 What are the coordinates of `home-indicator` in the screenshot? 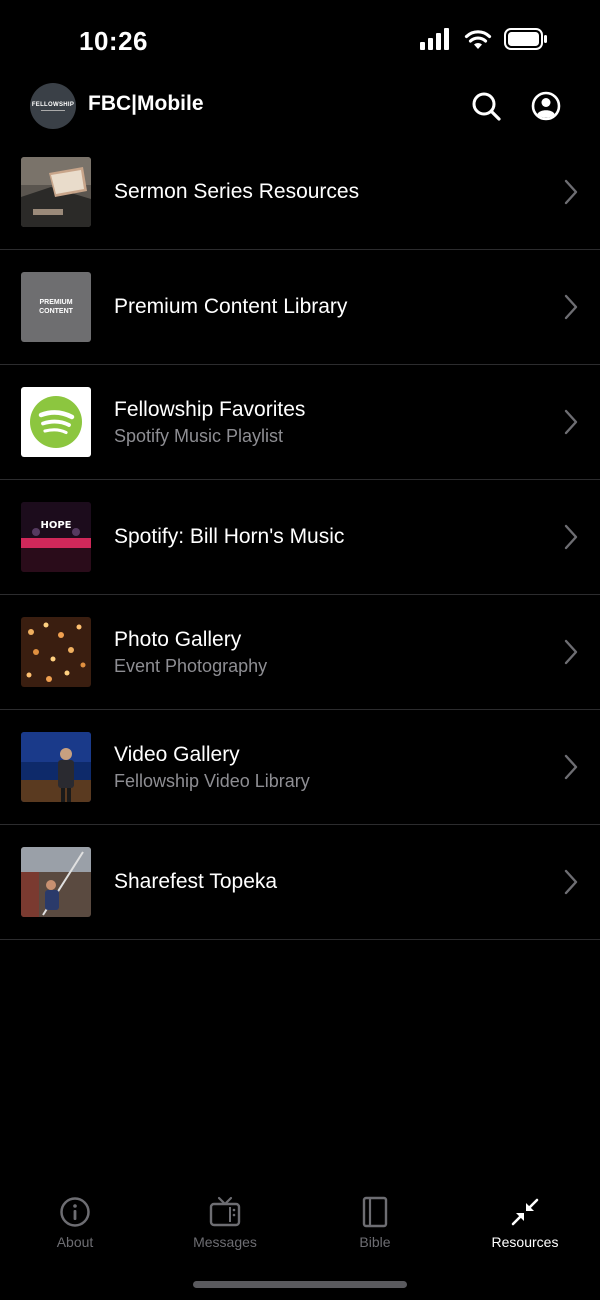 It's located at (300, 1284).